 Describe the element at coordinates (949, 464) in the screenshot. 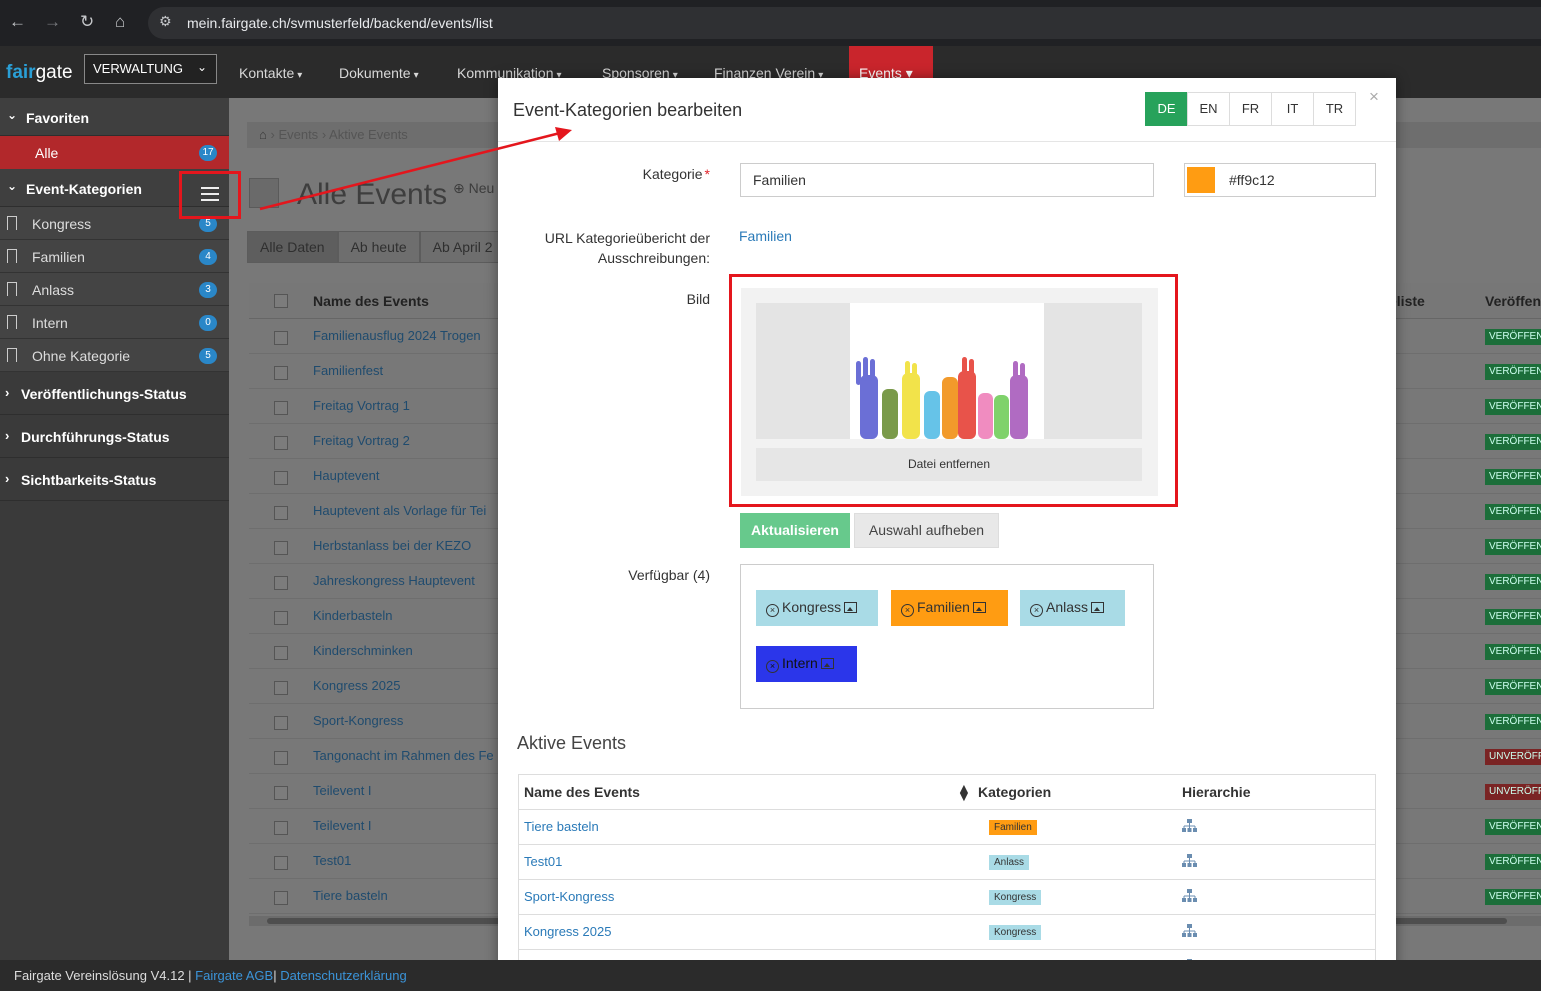

I see `remove-file-button: Datei entfernen` at that location.